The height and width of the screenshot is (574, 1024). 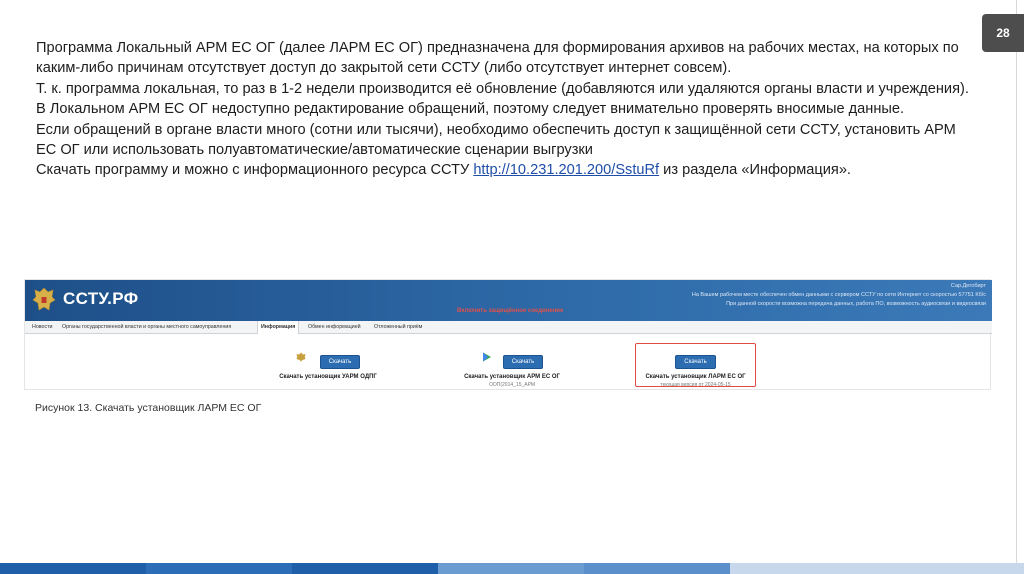 What do you see at coordinates (100, 299) in the screenshot?
I see `site-logo-text: ССТУ.РФ` at bounding box center [100, 299].